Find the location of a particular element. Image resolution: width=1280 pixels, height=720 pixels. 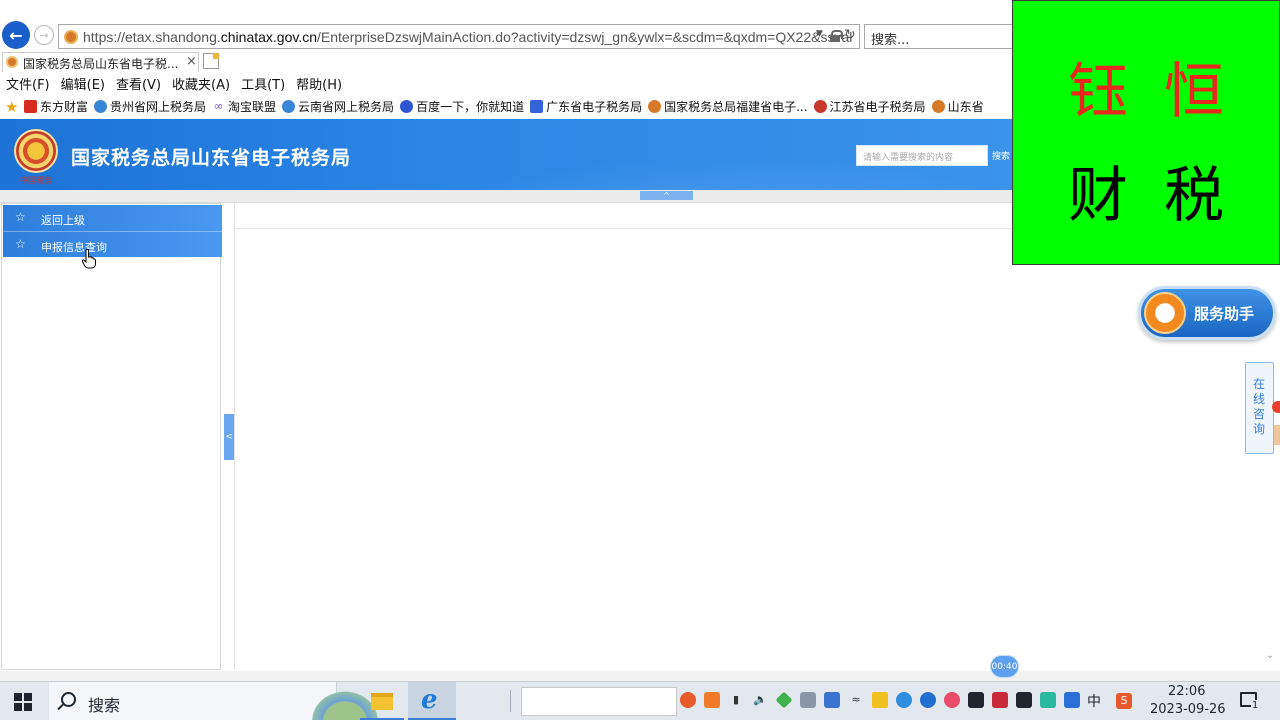

favorite-jiangsu-tax: 江苏省电子税务局 is located at coordinates (869, 106).